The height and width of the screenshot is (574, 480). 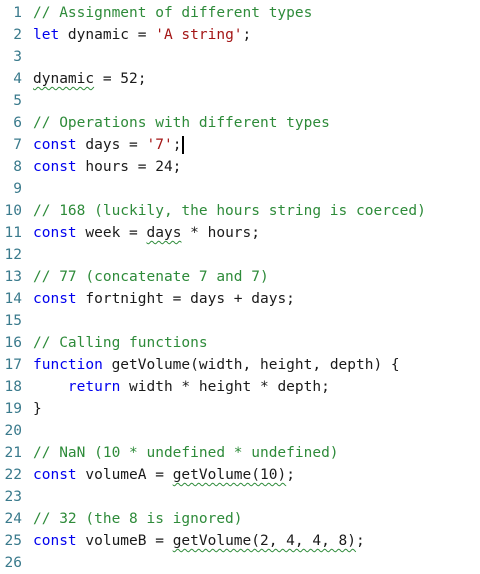 I want to click on code-line: 8 const hours = 24;, so click(x=240, y=167).